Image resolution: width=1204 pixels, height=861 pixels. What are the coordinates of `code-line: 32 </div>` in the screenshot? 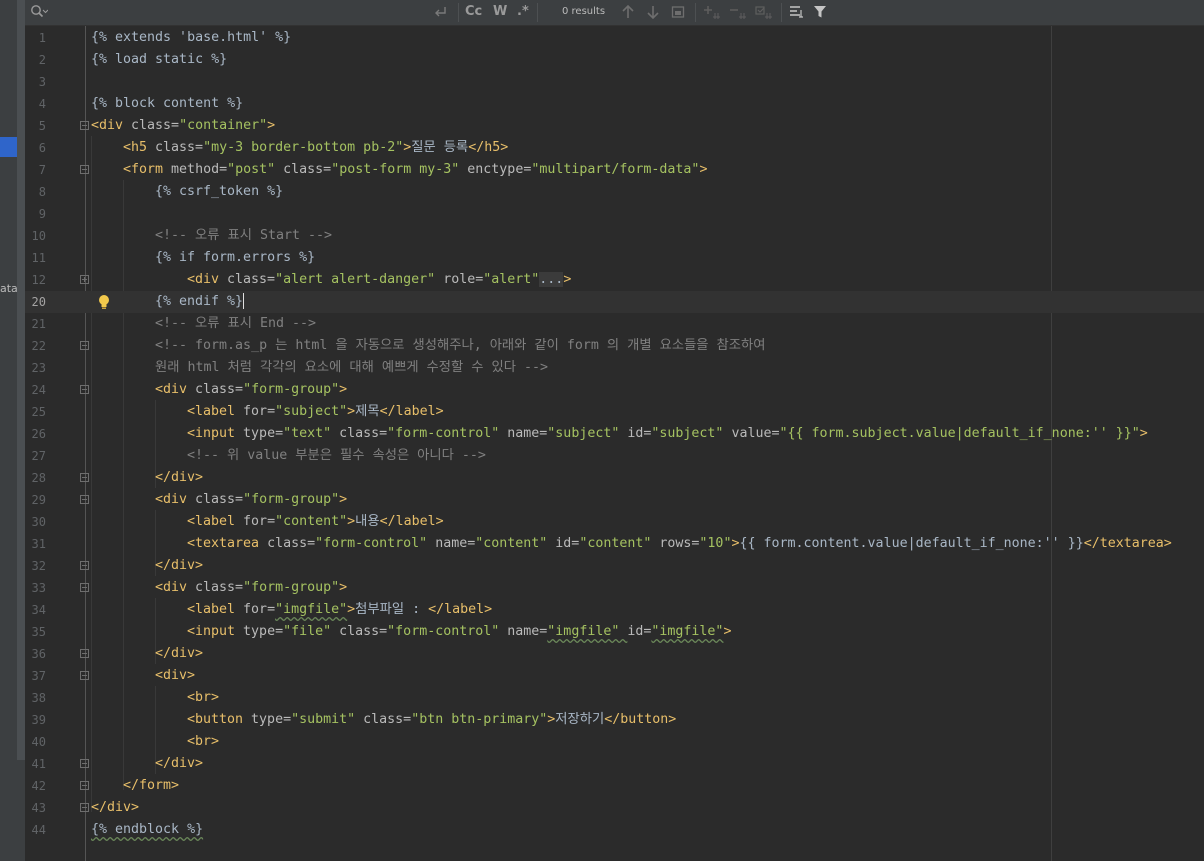 It's located at (614, 566).